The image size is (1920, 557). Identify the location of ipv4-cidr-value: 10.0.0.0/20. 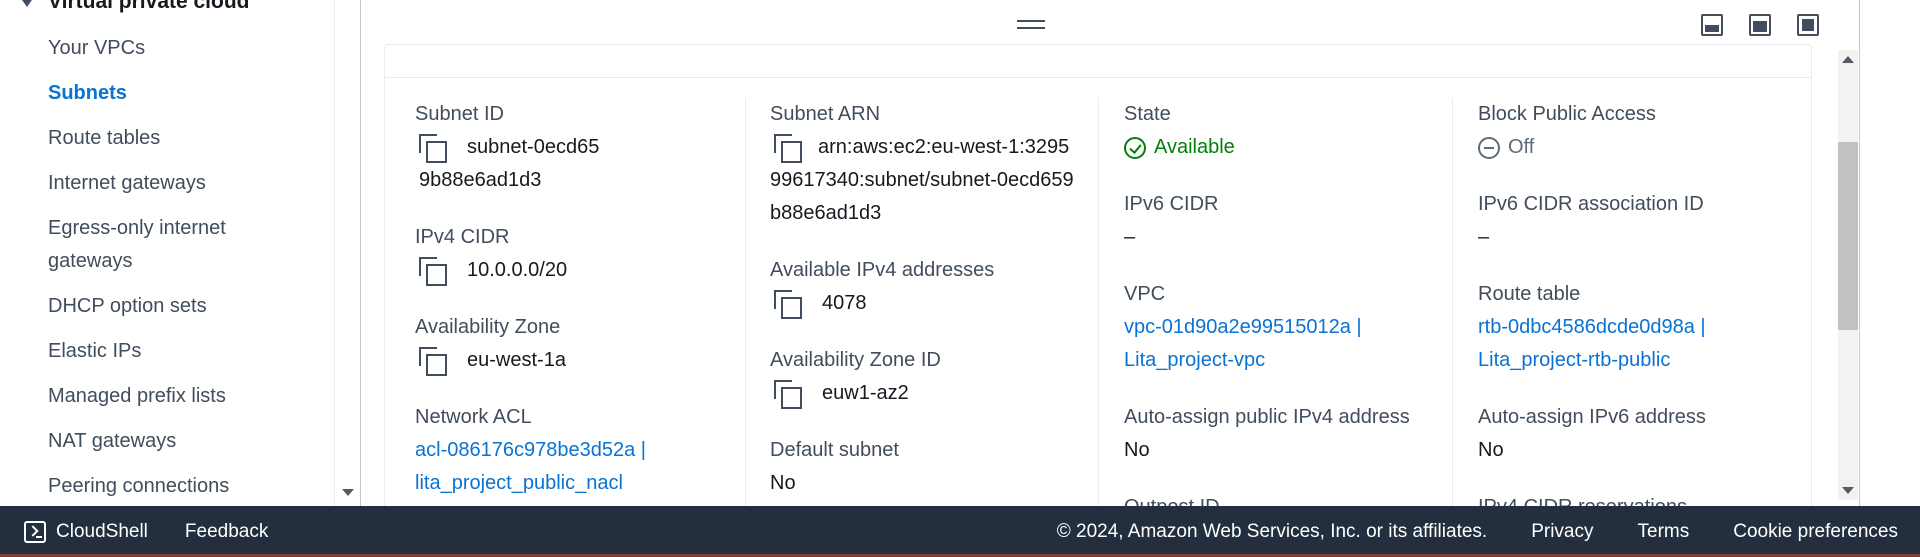
(580, 270).